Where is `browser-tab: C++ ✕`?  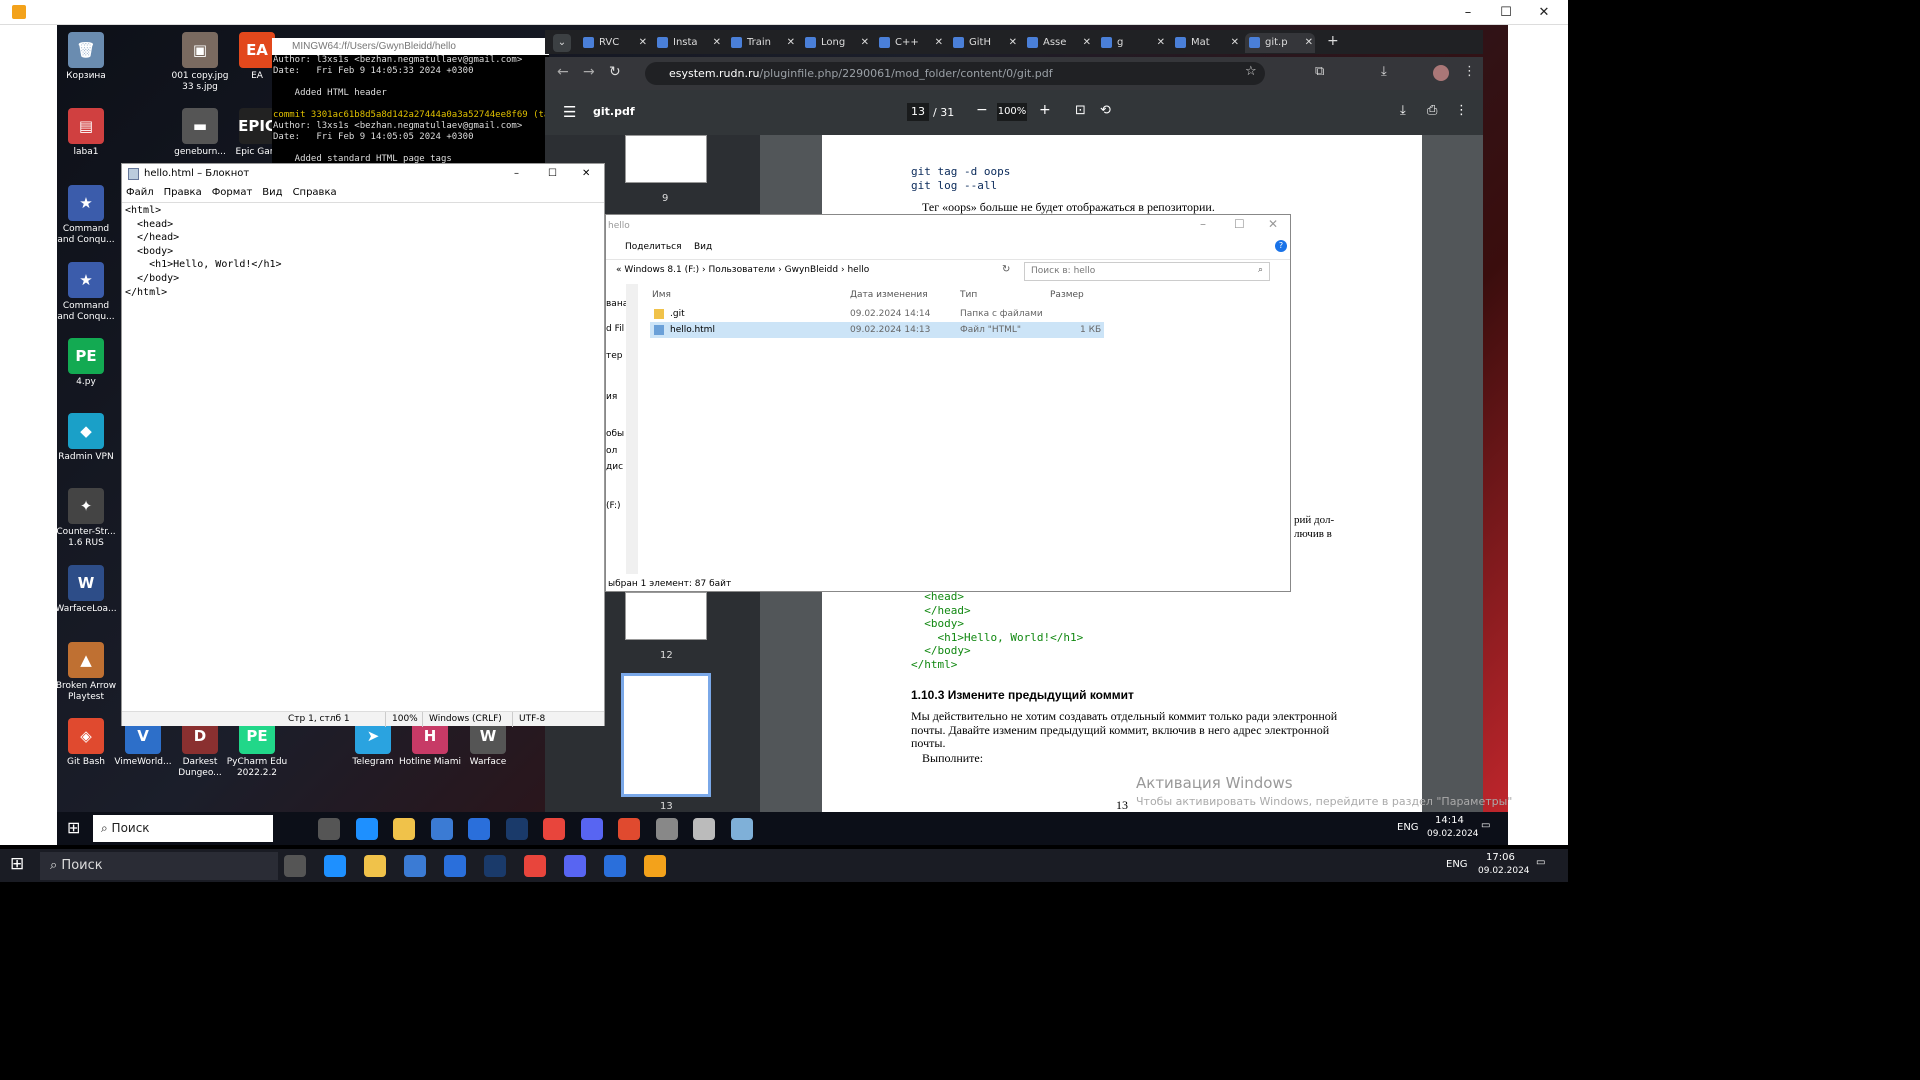 browser-tab: C++ ✕ is located at coordinates (910, 43).